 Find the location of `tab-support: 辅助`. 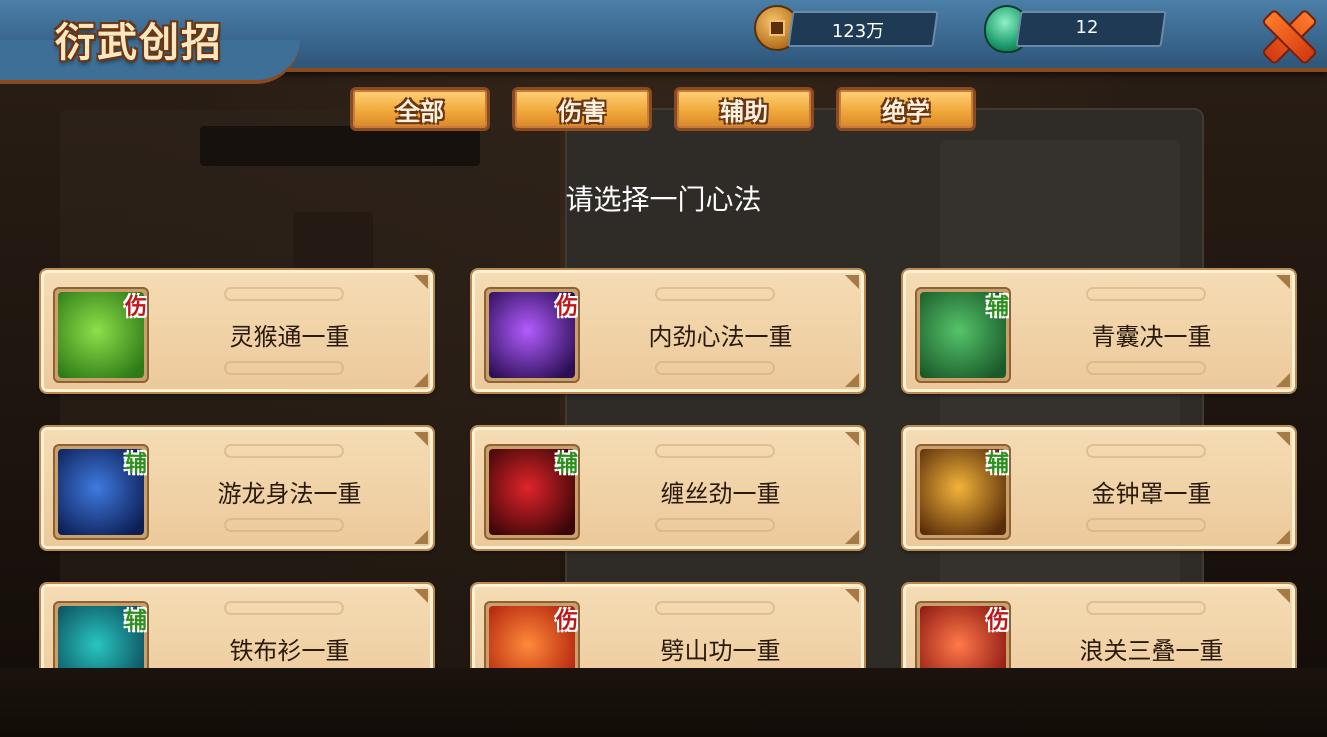

tab-support: 辅助 is located at coordinates (744, 109).